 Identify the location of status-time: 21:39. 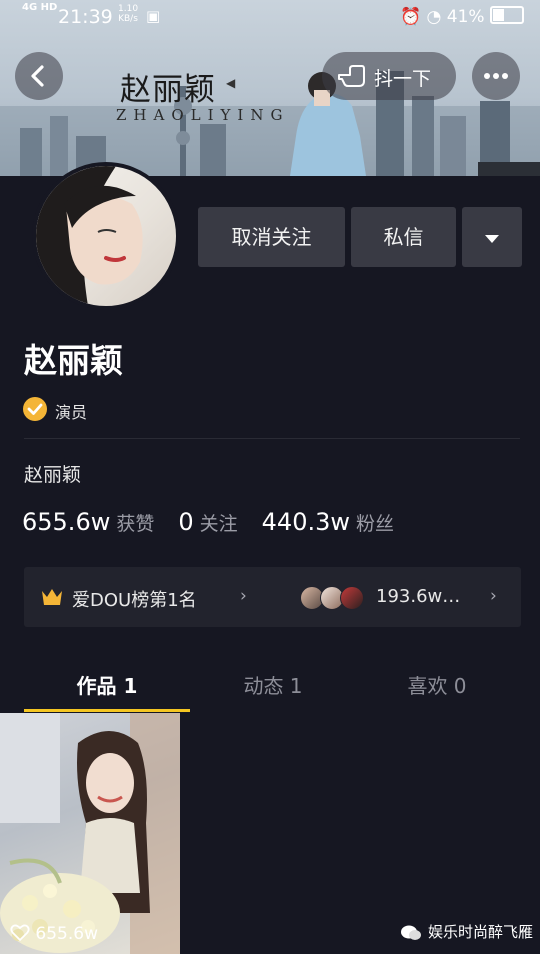
(85, 17).